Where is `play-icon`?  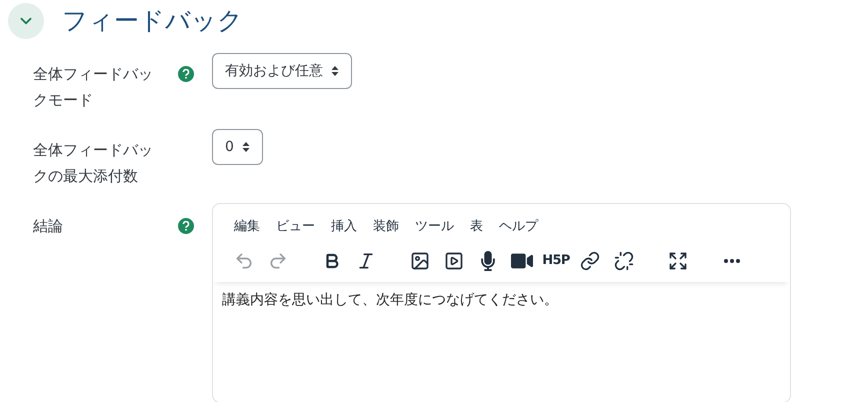 play-icon is located at coordinates (454, 261).